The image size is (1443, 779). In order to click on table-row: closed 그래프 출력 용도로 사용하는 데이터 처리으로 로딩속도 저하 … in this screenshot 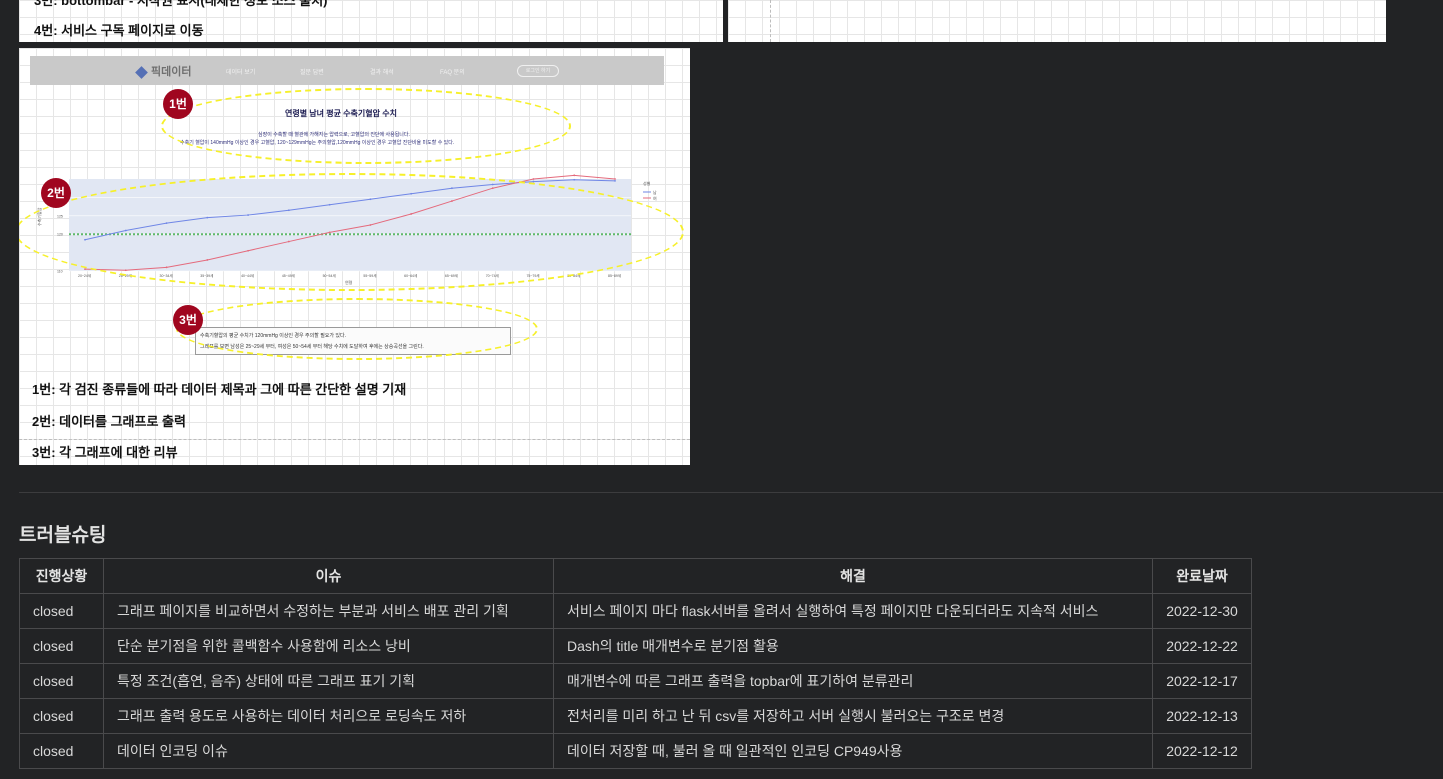, I will do `click(635, 716)`.